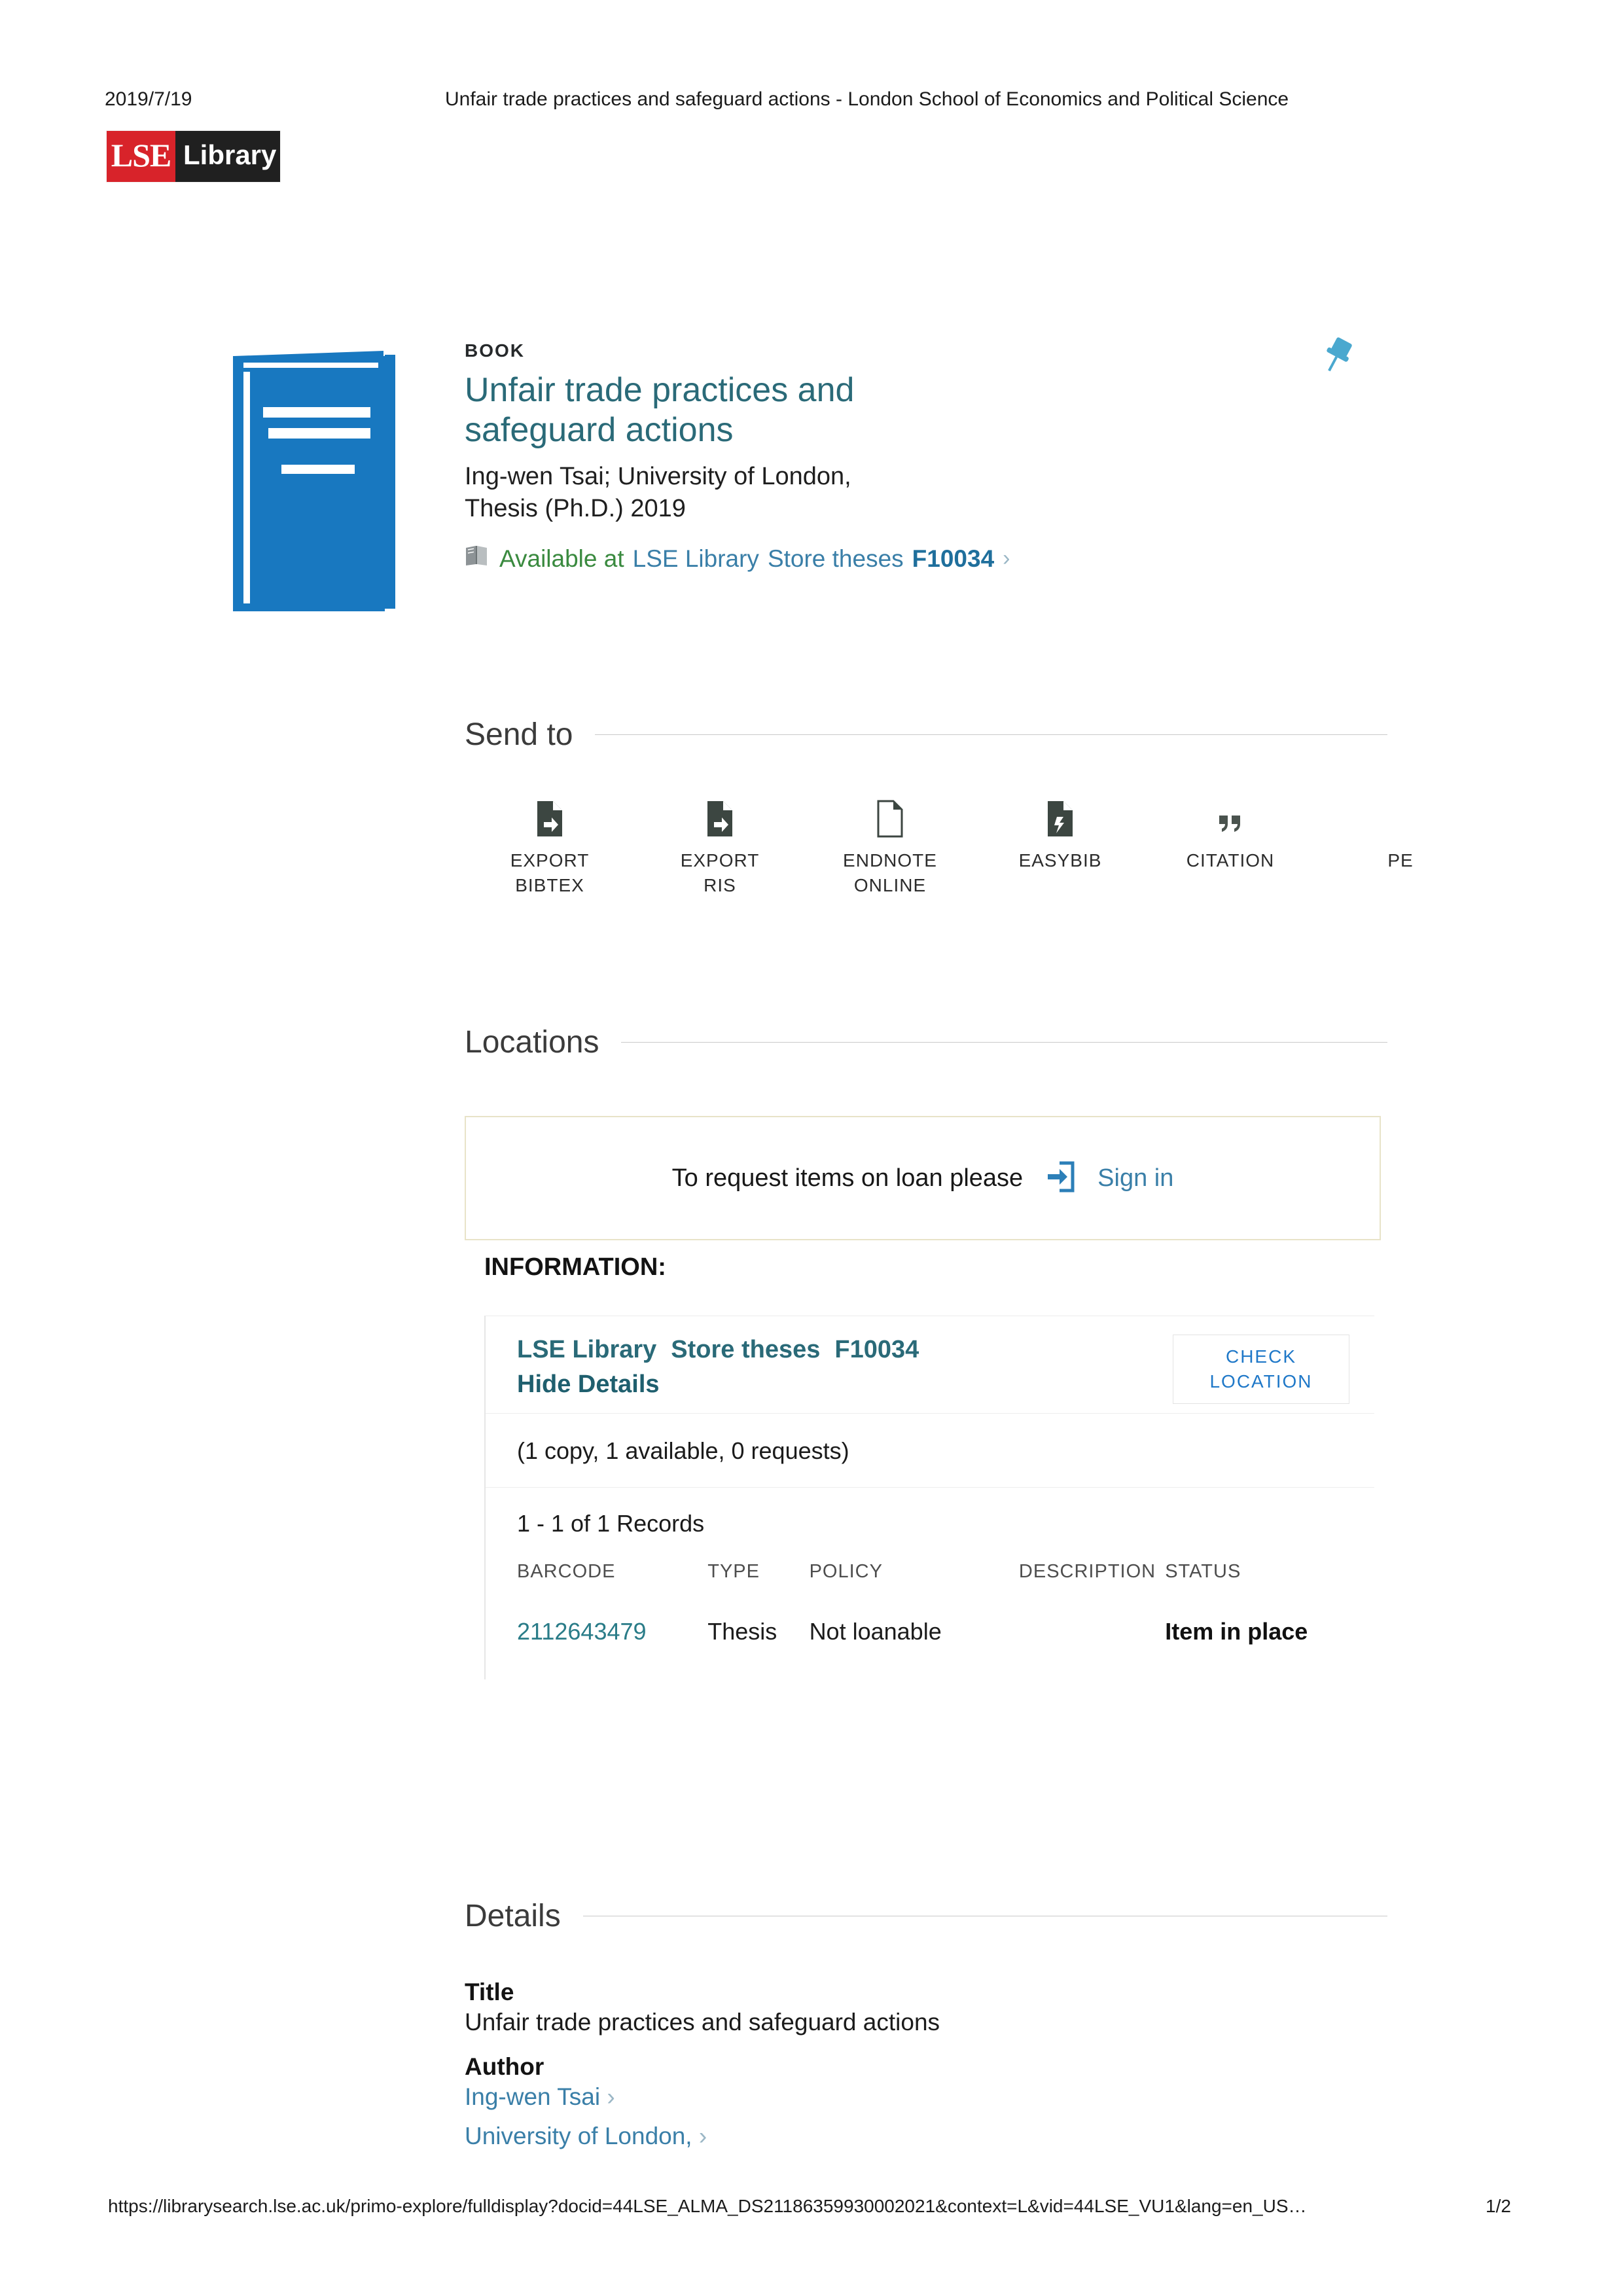 The width and height of the screenshot is (1623, 2296). I want to click on send-to-endnote-online: ENDNOTE ONLINE, so click(890, 847).